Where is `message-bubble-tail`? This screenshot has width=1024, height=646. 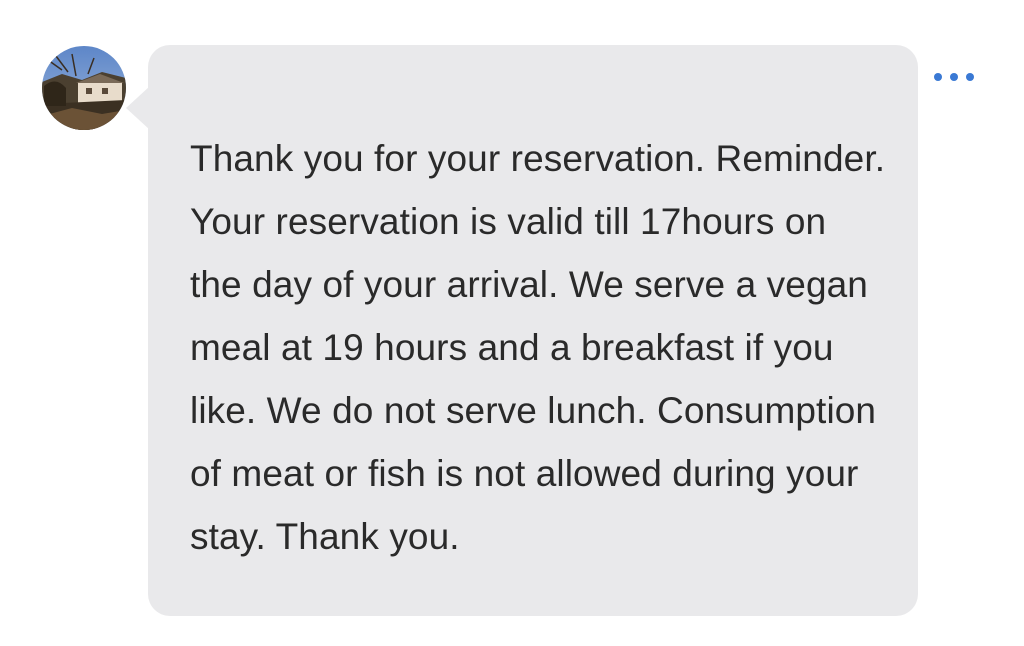
message-bubble-tail is located at coordinates (138, 108).